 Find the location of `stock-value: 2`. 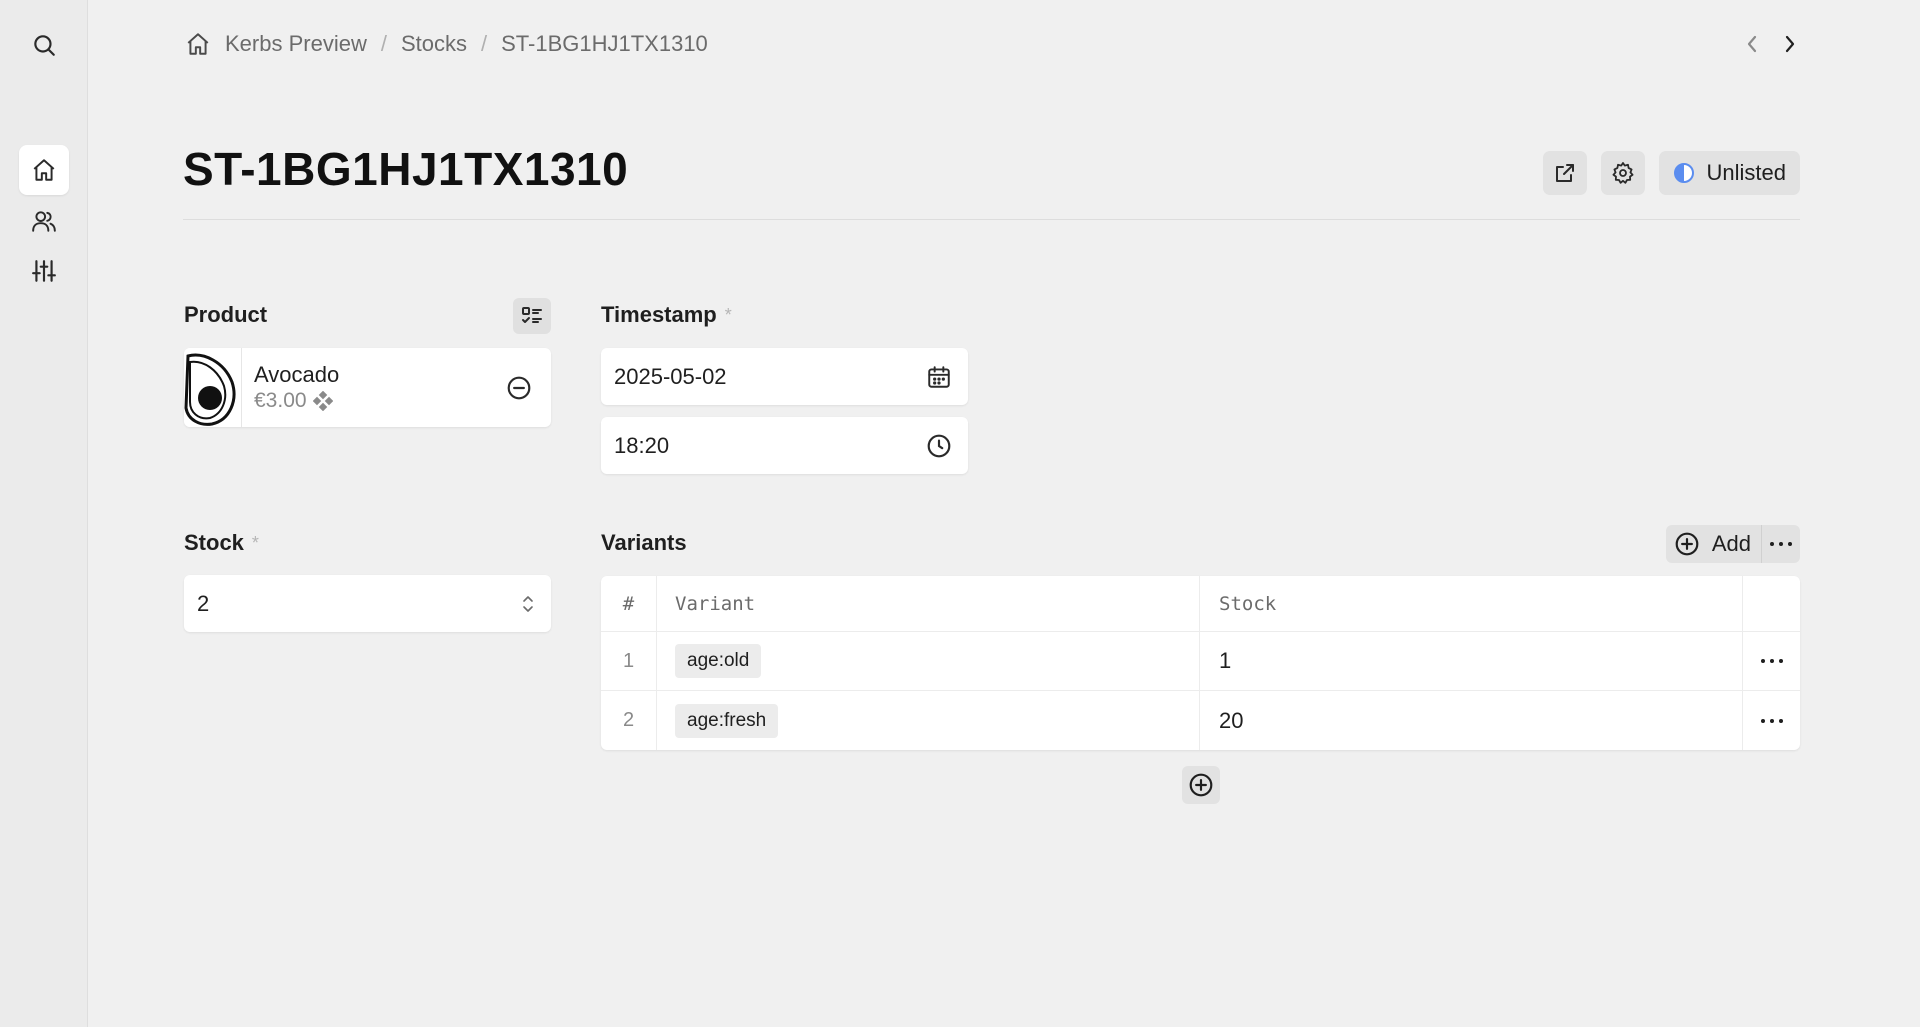

stock-value: 2 is located at coordinates (203, 603).